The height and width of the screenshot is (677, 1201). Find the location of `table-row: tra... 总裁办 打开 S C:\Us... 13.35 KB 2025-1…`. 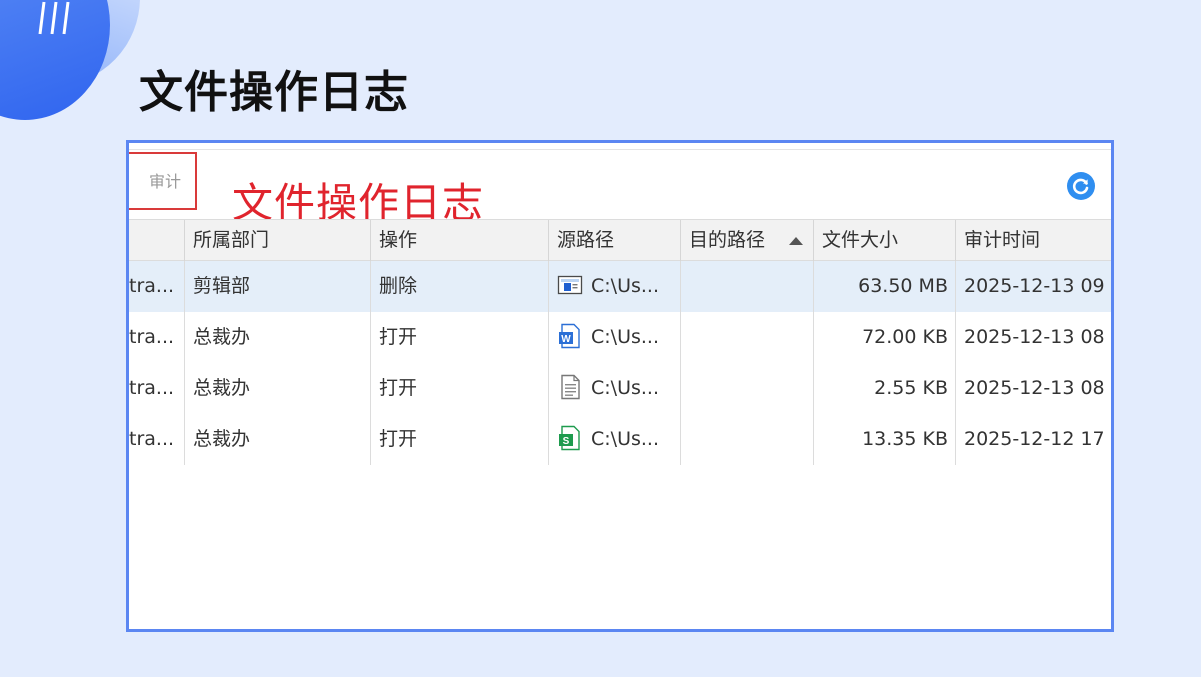

table-row: tra... 总裁办 打开 S C:\Us... 13.35 KB 2025-1… is located at coordinates (620, 439).